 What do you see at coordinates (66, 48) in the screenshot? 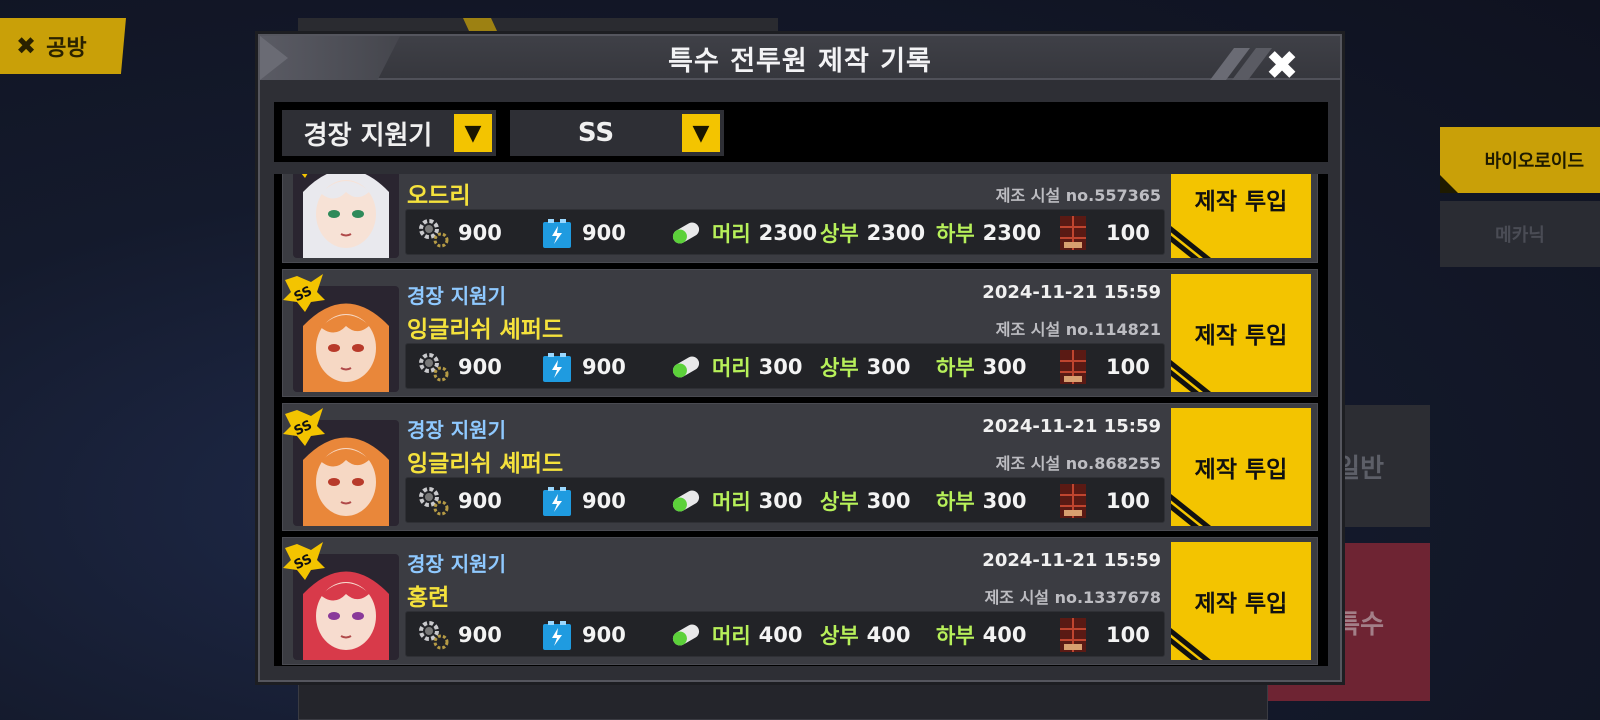
I see `back-label: 공방` at bounding box center [66, 48].